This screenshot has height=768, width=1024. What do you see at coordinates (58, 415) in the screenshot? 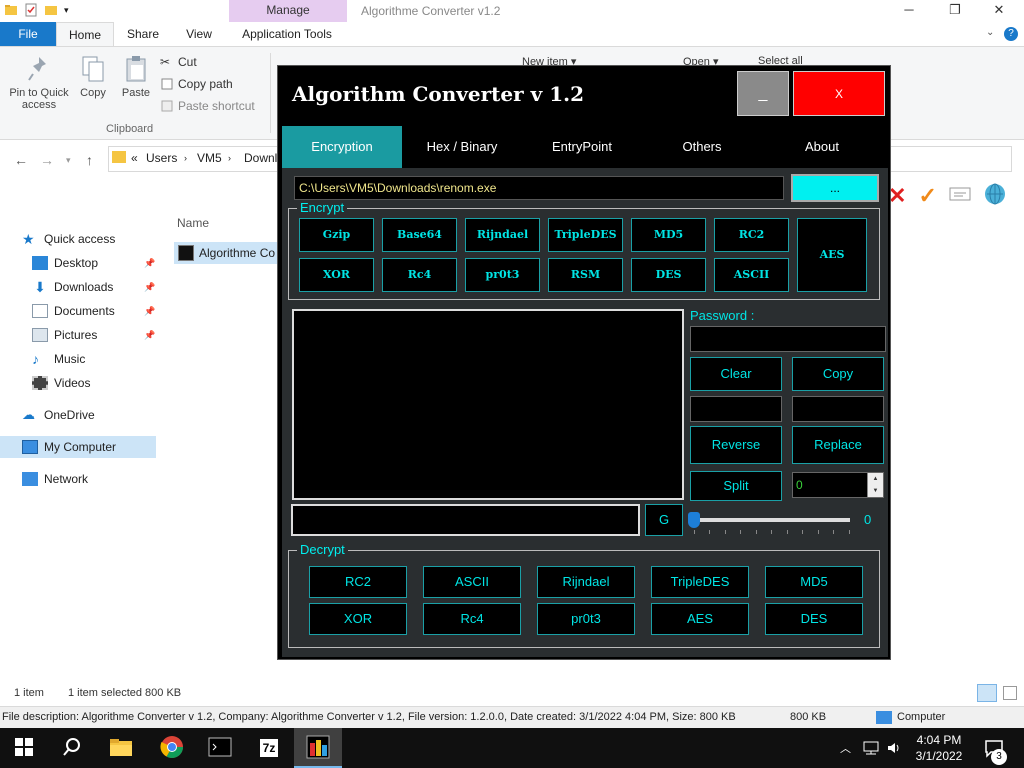
I see `nav-onedrive: ☁ OneDrive` at bounding box center [58, 415].